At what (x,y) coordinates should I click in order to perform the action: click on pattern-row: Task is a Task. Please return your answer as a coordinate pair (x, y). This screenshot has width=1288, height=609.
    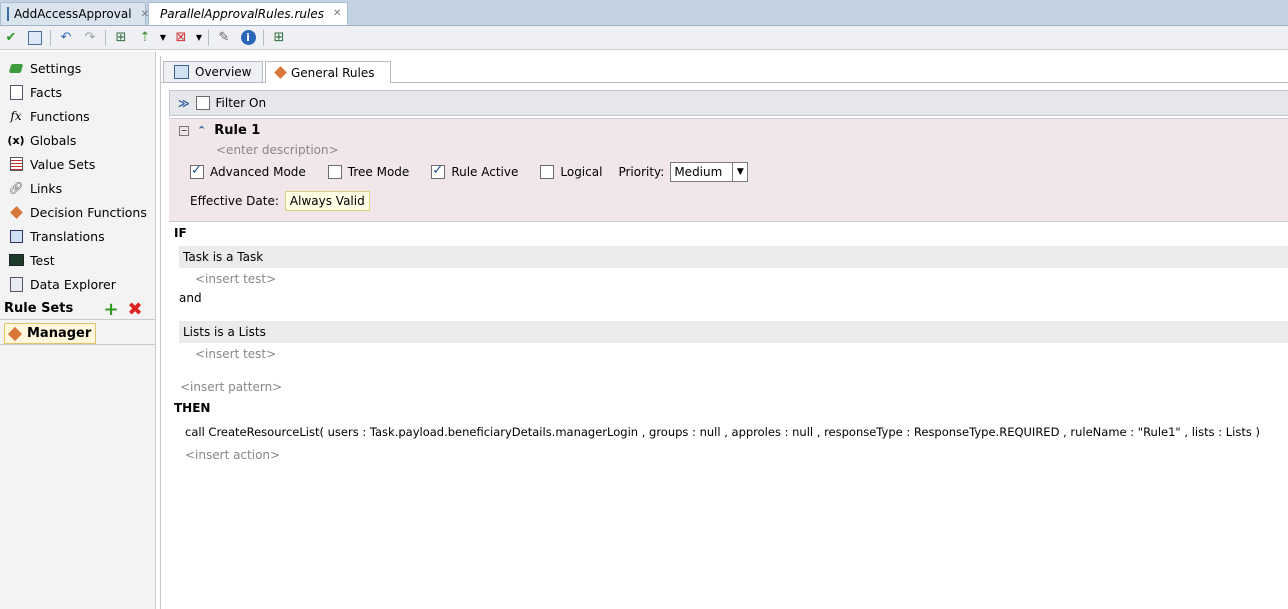
    Looking at the image, I should click on (733, 257).